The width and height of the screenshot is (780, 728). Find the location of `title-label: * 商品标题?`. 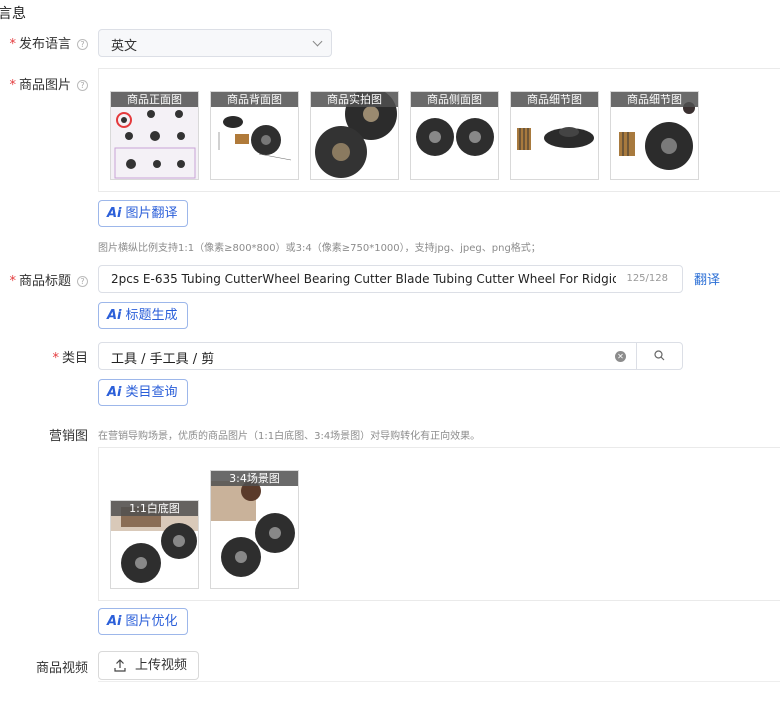

title-label: * 商品标题? is located at coordinates (44, 279).